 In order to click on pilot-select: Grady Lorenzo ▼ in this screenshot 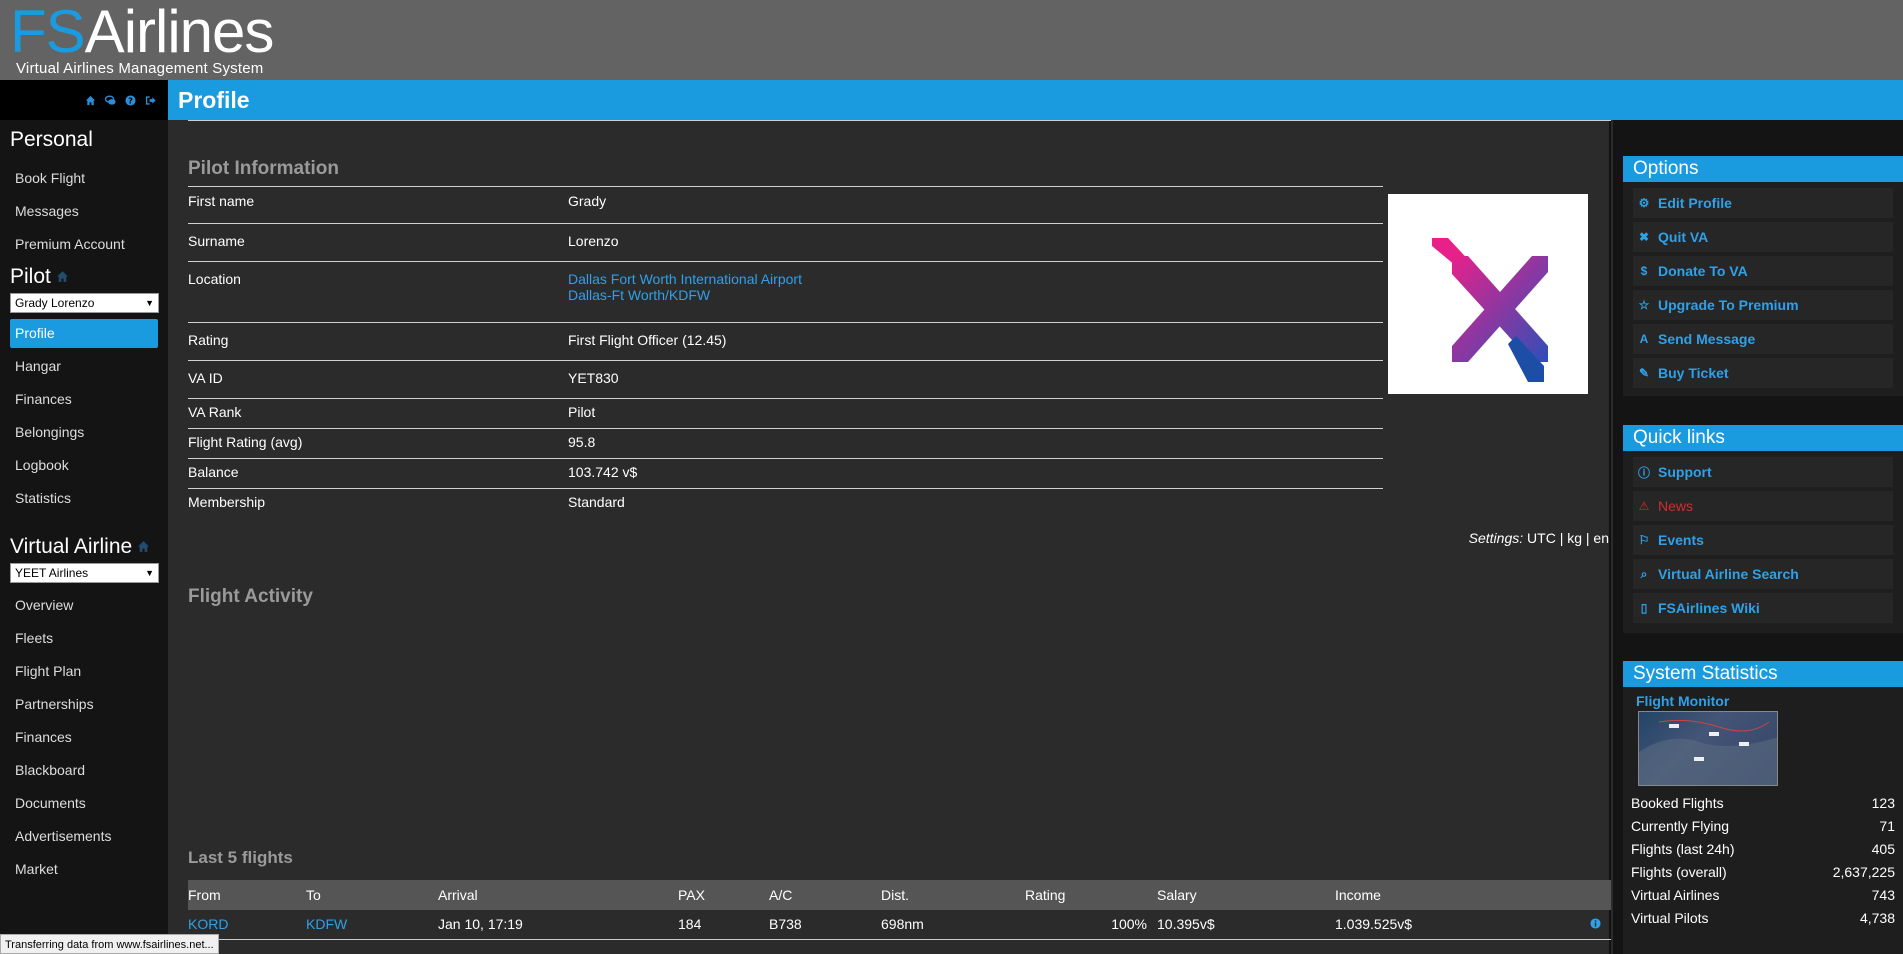, I will do `click(84, 303)`.